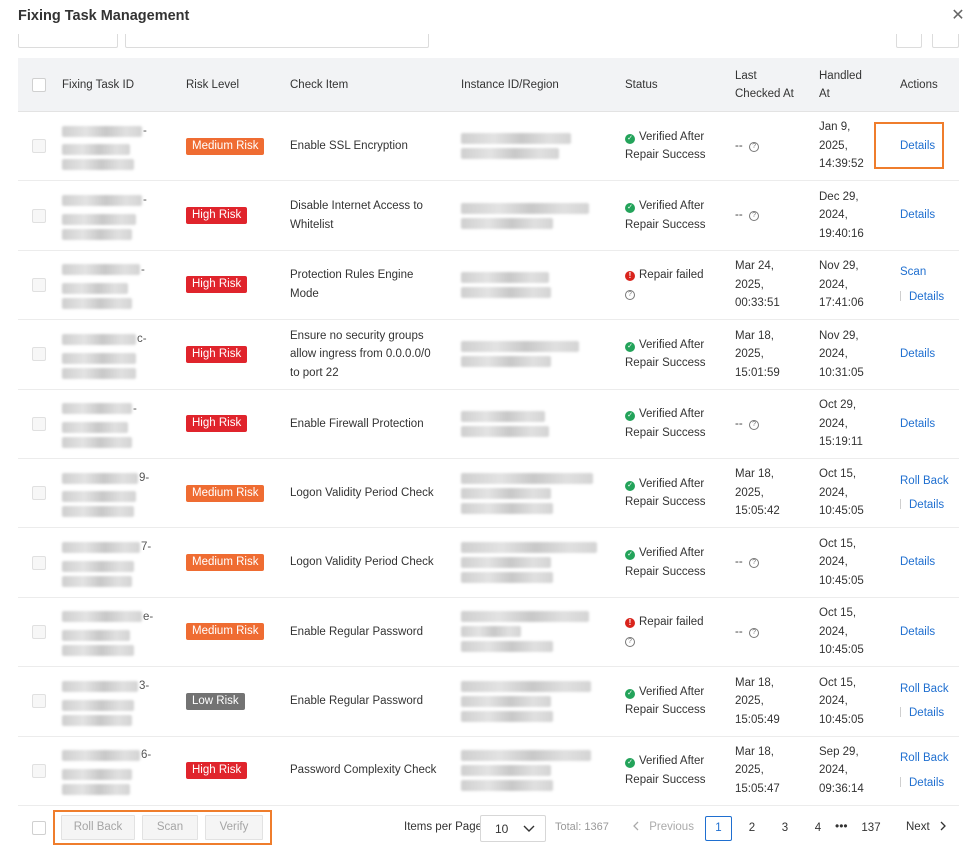  I want to click on dialog-header: Fixing Task Management ✕, so click(485, 17).